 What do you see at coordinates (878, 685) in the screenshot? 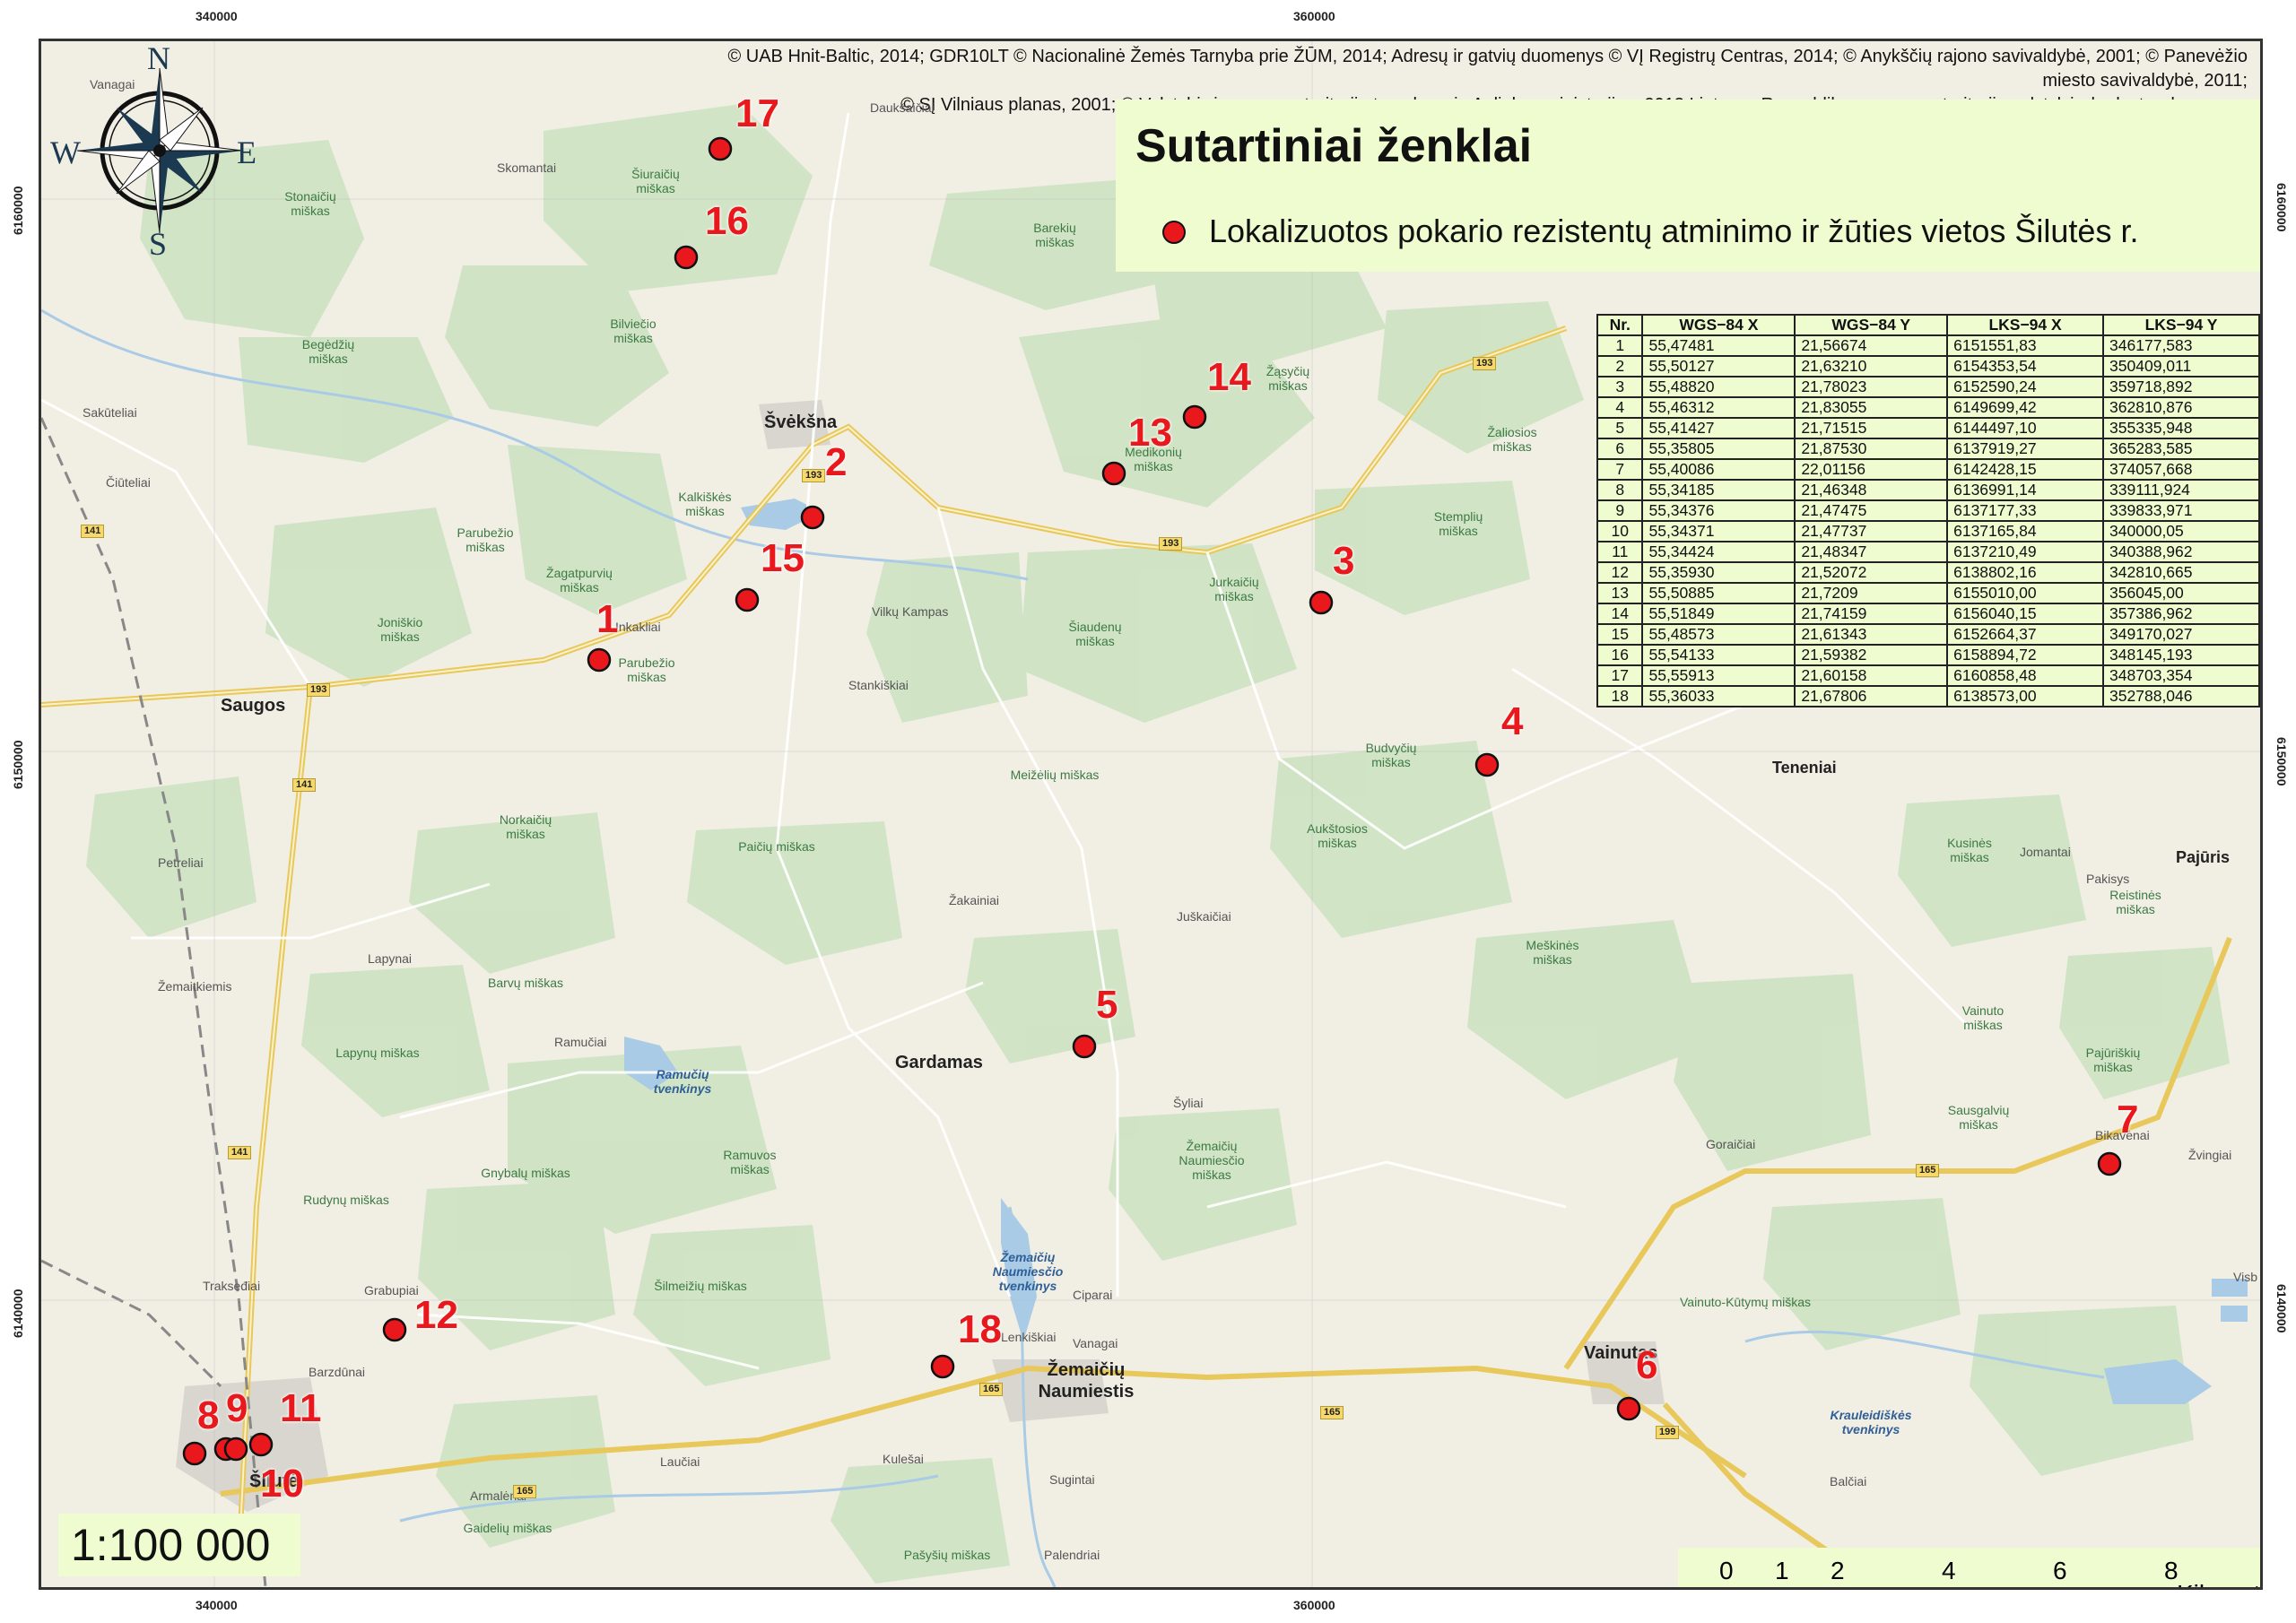
I see `place-label: Stankiškiai` at bounding box center [878, 685].